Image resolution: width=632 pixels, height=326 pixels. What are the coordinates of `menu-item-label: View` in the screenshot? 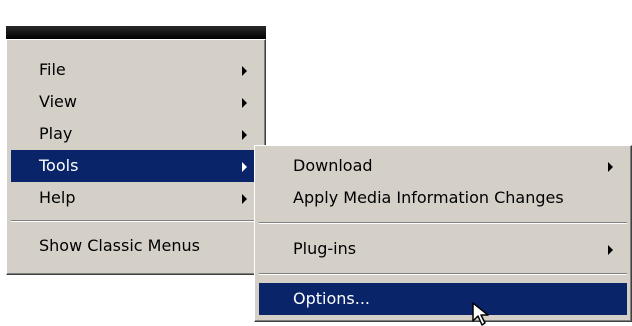 It's located at (58, 101).